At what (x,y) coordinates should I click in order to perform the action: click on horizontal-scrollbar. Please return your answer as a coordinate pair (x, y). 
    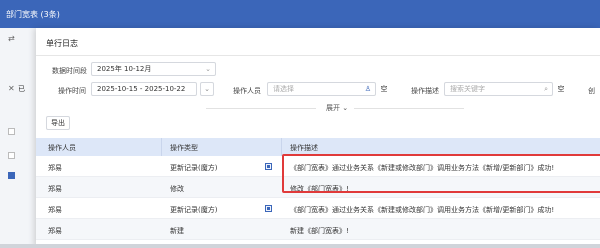
    Looking at the image, I should click on (300, 246).